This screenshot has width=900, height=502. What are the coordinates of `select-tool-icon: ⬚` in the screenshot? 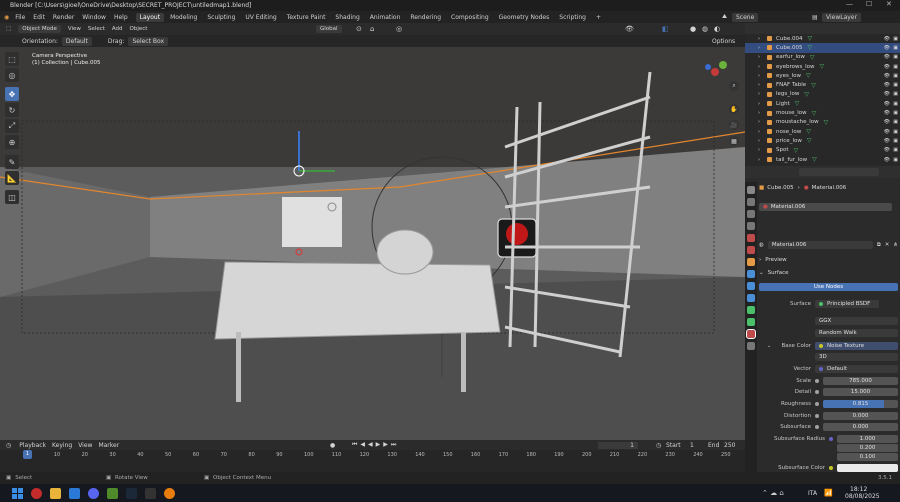 It's located at (12, 59).